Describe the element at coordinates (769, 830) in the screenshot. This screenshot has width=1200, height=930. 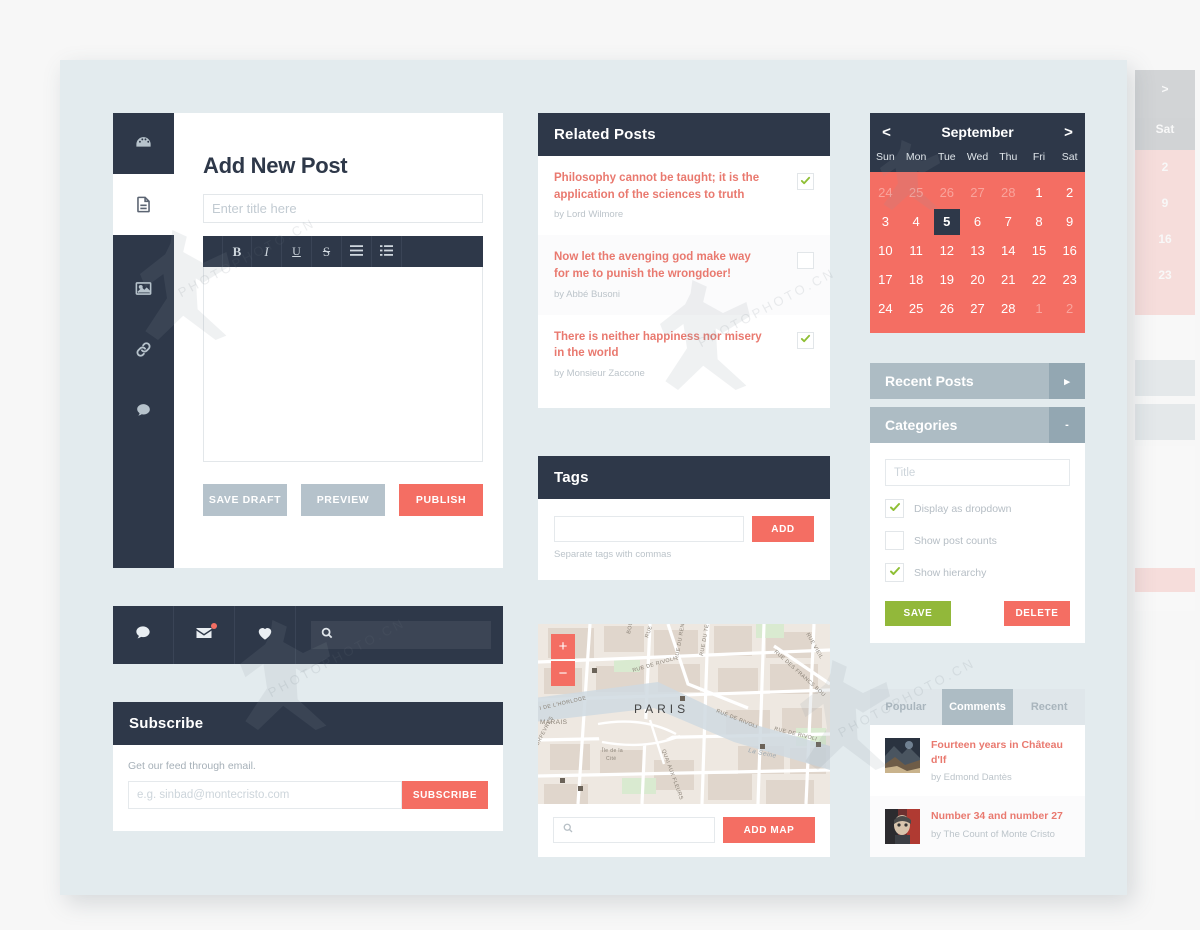
I see `add-map-button: ADD MAP` at that location.